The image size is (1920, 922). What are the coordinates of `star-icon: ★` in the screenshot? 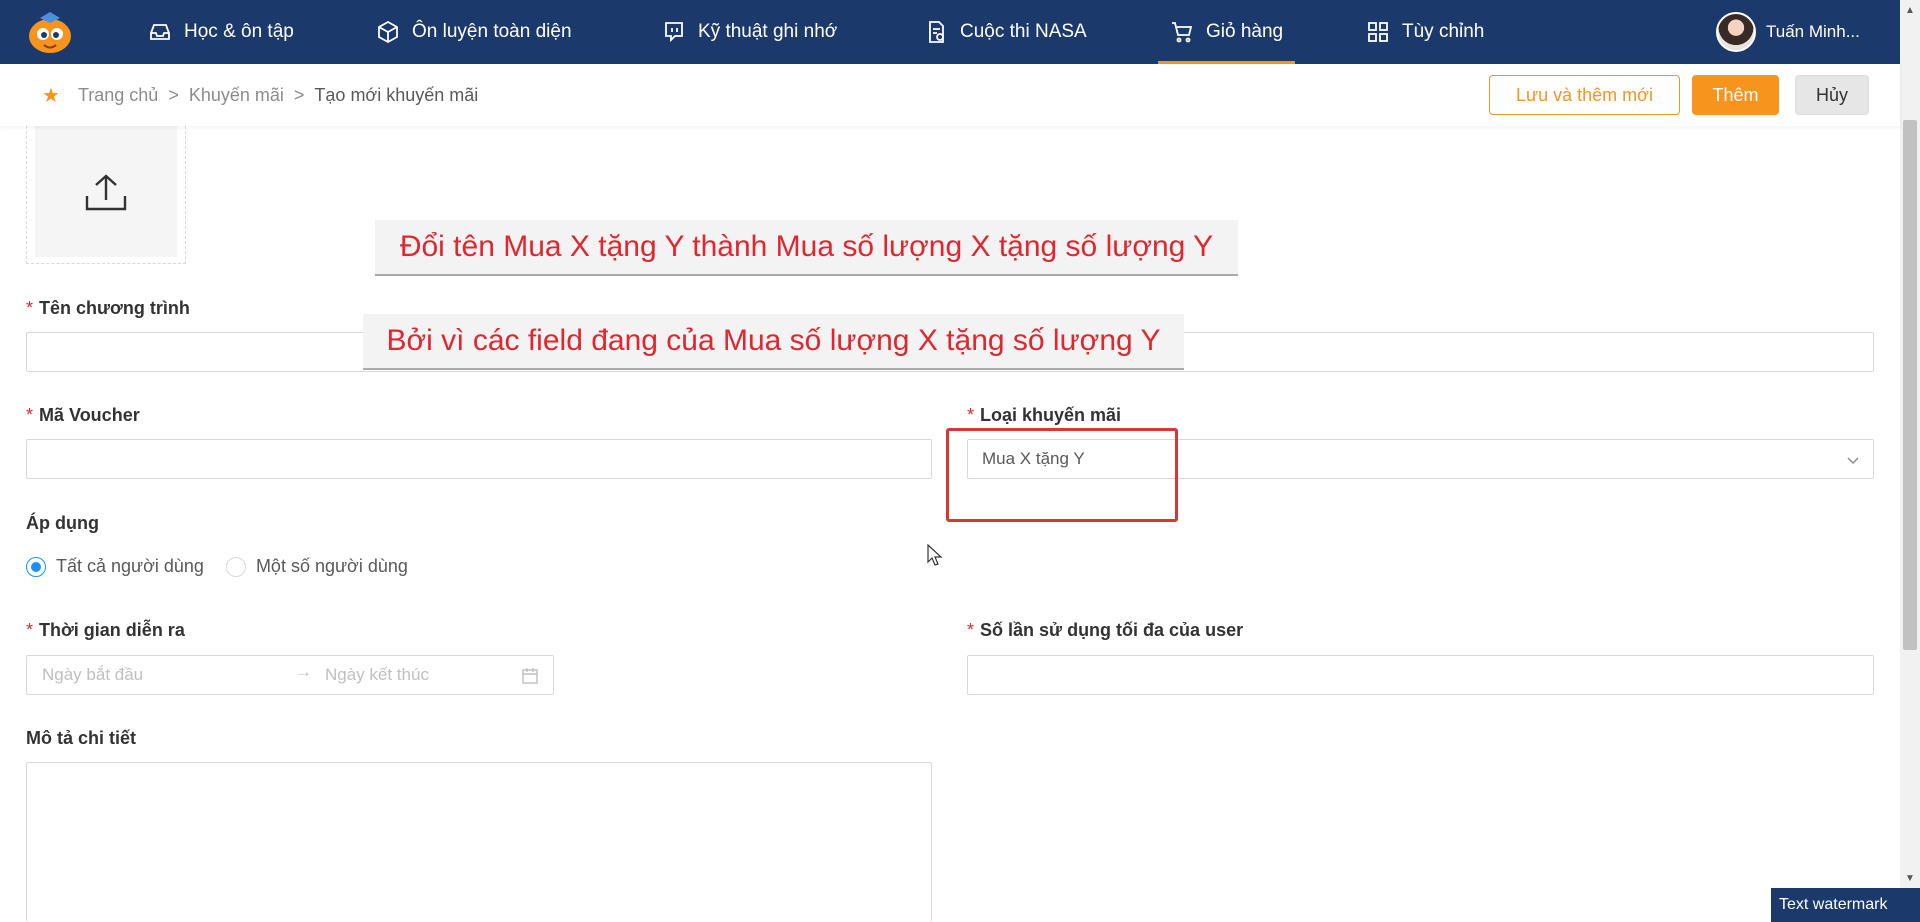 It's located at (51, 96).